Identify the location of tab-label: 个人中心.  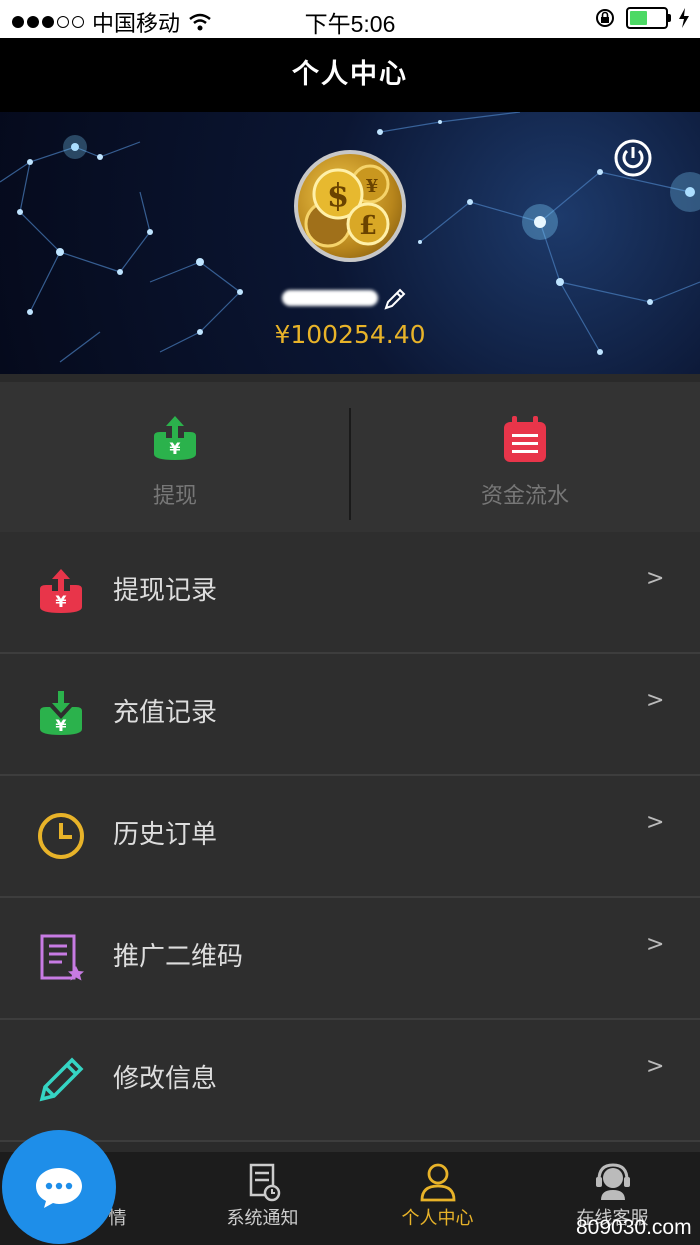
(437, 1218).